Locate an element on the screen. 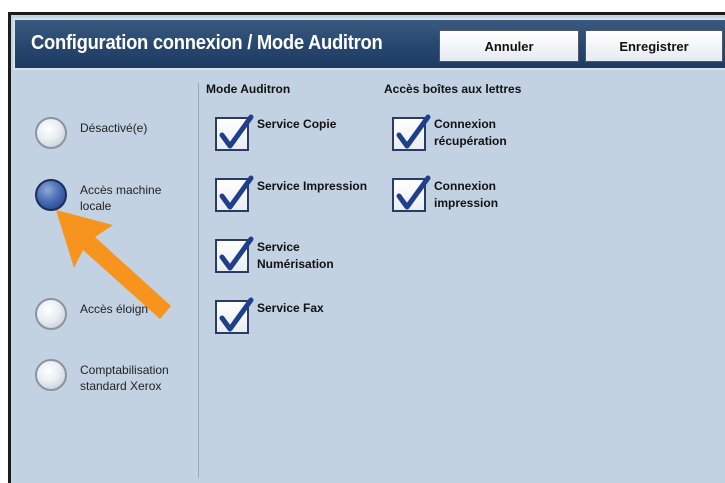  checkbox-scan-service is located at coordinates (234, 254).